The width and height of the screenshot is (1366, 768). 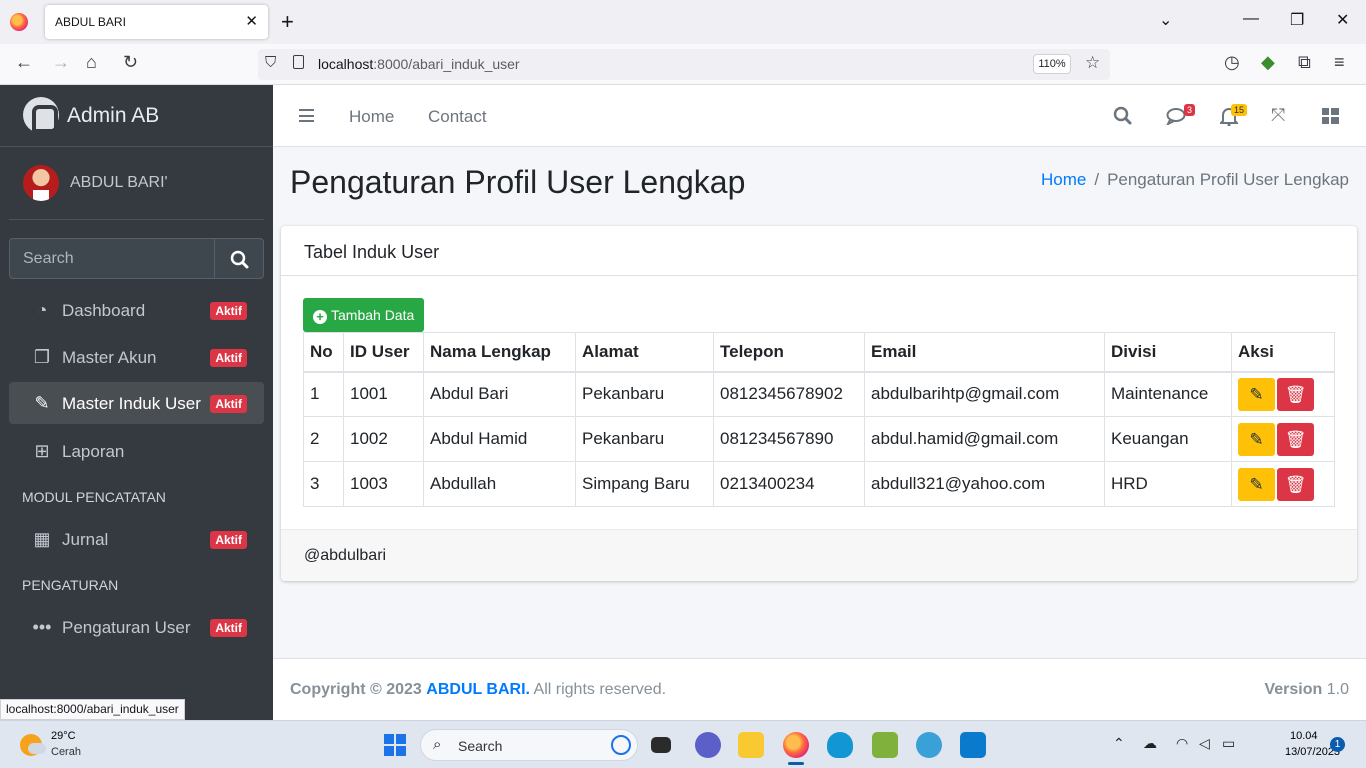 What do you see at coordinates (372, 252) in the screenshot?
I see `card-title: Tabel Induk User` at bounding box center [372, 252].